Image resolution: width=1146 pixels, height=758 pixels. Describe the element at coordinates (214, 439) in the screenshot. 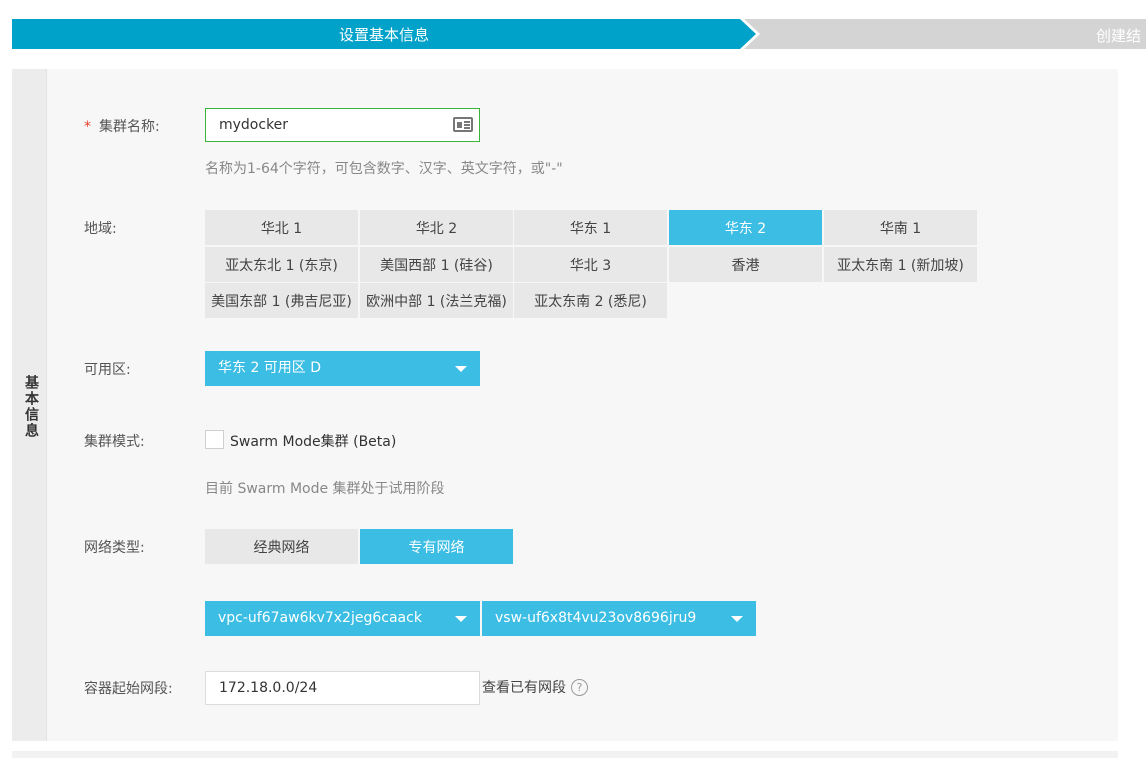

I see `swarm-mode-checkbox` at that location.